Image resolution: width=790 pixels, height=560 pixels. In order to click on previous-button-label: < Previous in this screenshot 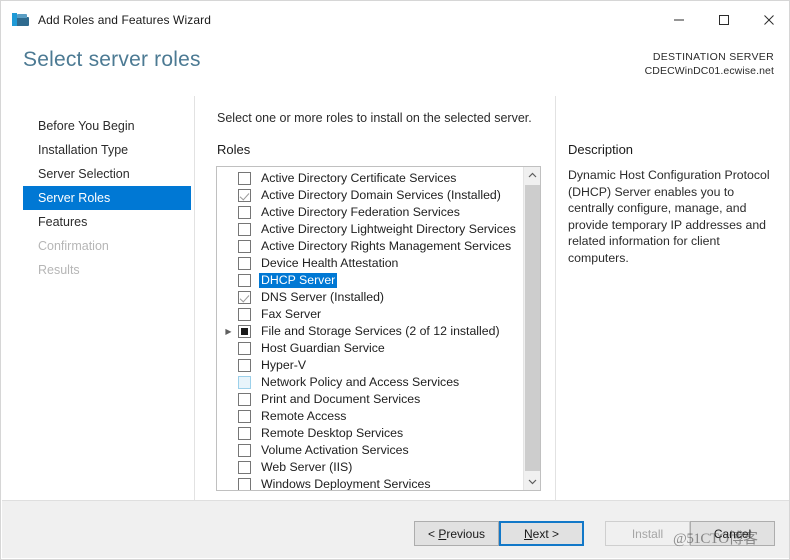, I will do `click(456, 533)`.